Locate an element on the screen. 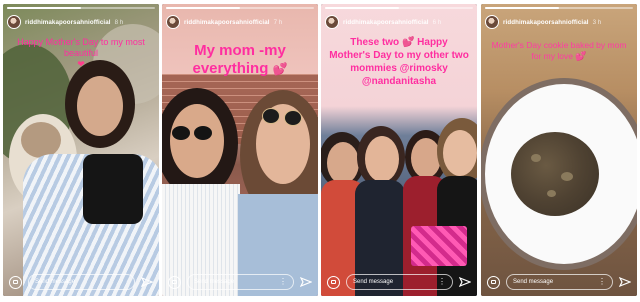 This screenshot has width=640, height=302. story-header: riddhimakapoorsahniofficial 8 h is located at coordinates (81, 22).